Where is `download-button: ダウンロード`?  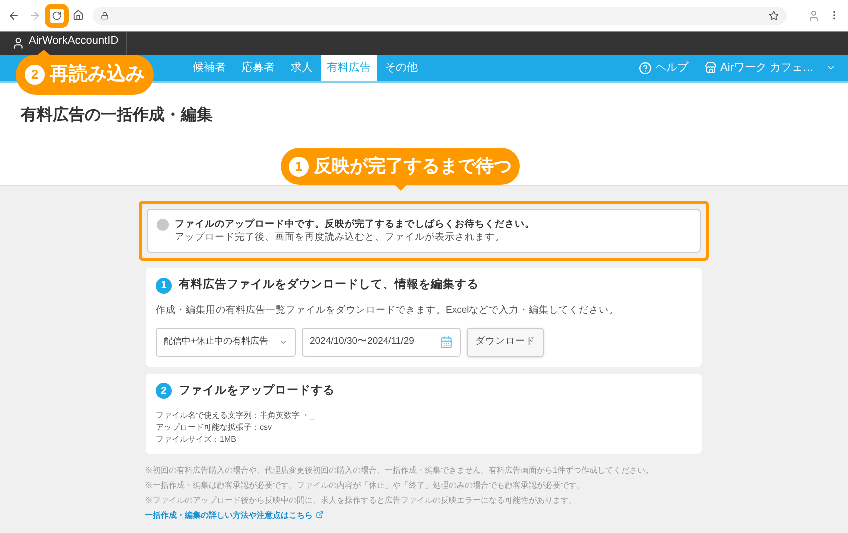 download-button: ダウンロード is located at coordinates (505, 342).